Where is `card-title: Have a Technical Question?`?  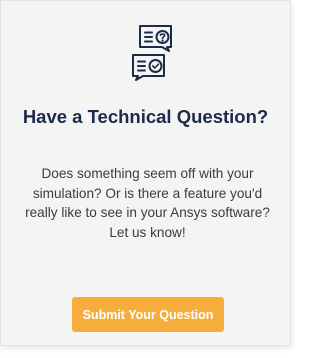
card-title: Have a Technical Question? is located at coordinates (145, 116).